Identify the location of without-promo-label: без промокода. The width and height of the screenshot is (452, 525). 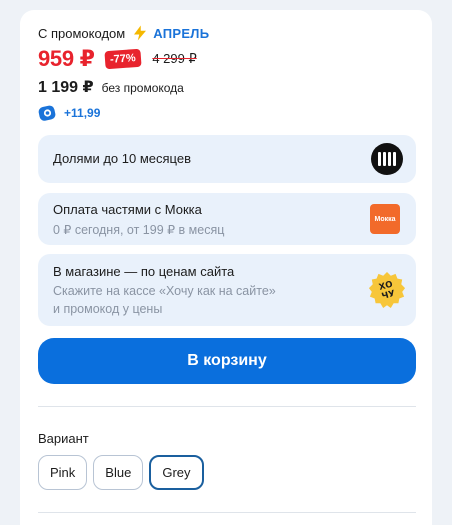
(142, 88).